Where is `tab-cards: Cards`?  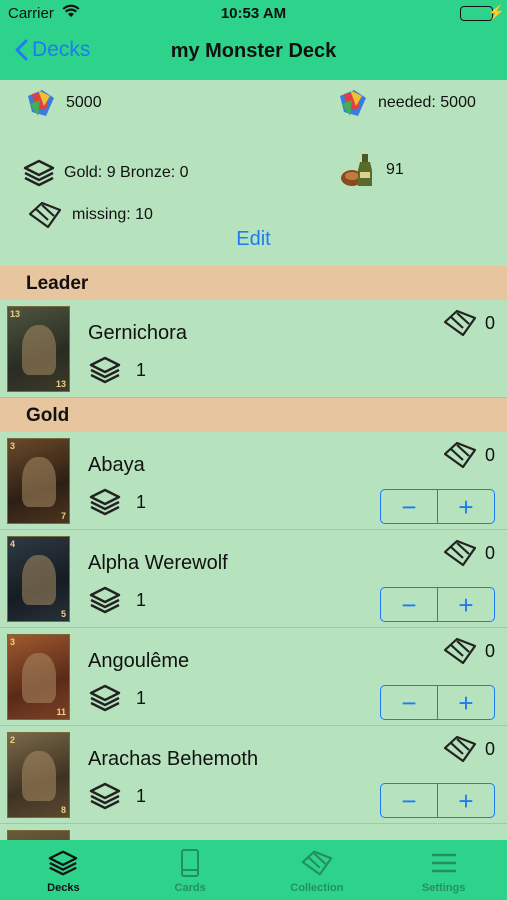 tab-cards: Cards is located at coordinates (190, 870).